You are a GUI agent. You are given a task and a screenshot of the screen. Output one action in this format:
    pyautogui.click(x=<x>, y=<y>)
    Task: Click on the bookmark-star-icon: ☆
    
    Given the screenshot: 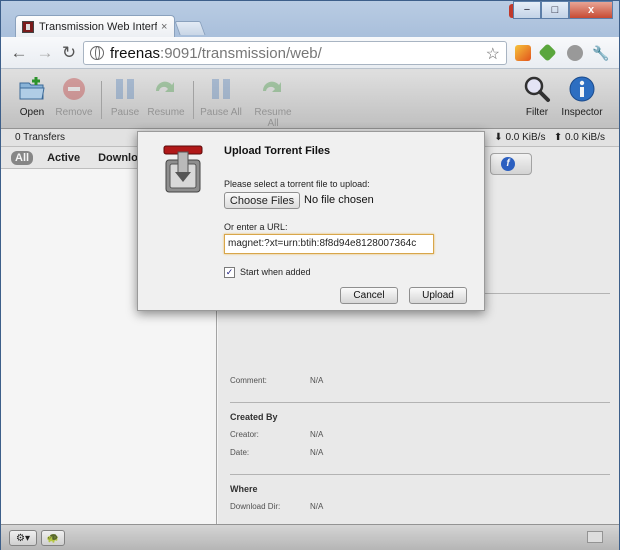 What is the action you would take?
    pyautogui.click(x=493, y=54)
    